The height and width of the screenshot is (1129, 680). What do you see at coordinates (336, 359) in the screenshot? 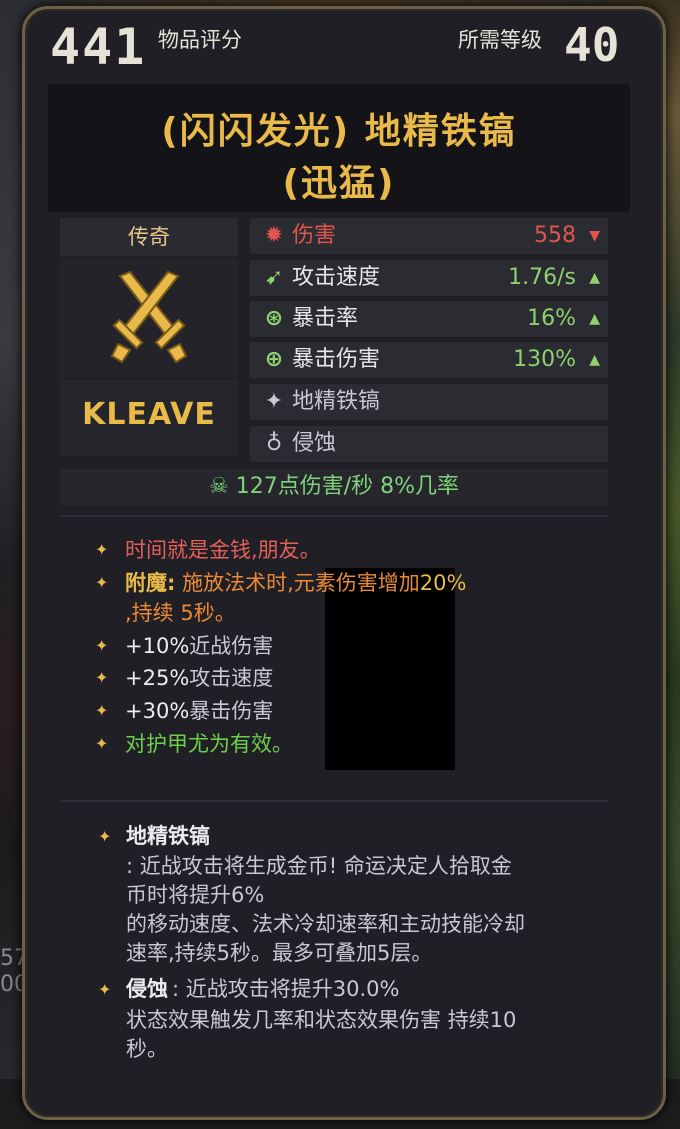
I see `stat-label: 暴击伤害` at bounding box center [336, 359].